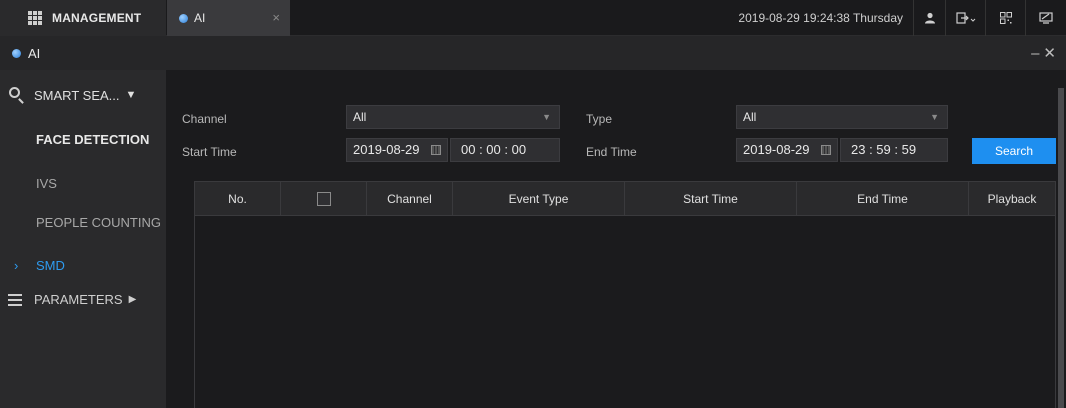 The image size is (1066, 408). I want to click on select-all-checkbox, so click(323, 199).